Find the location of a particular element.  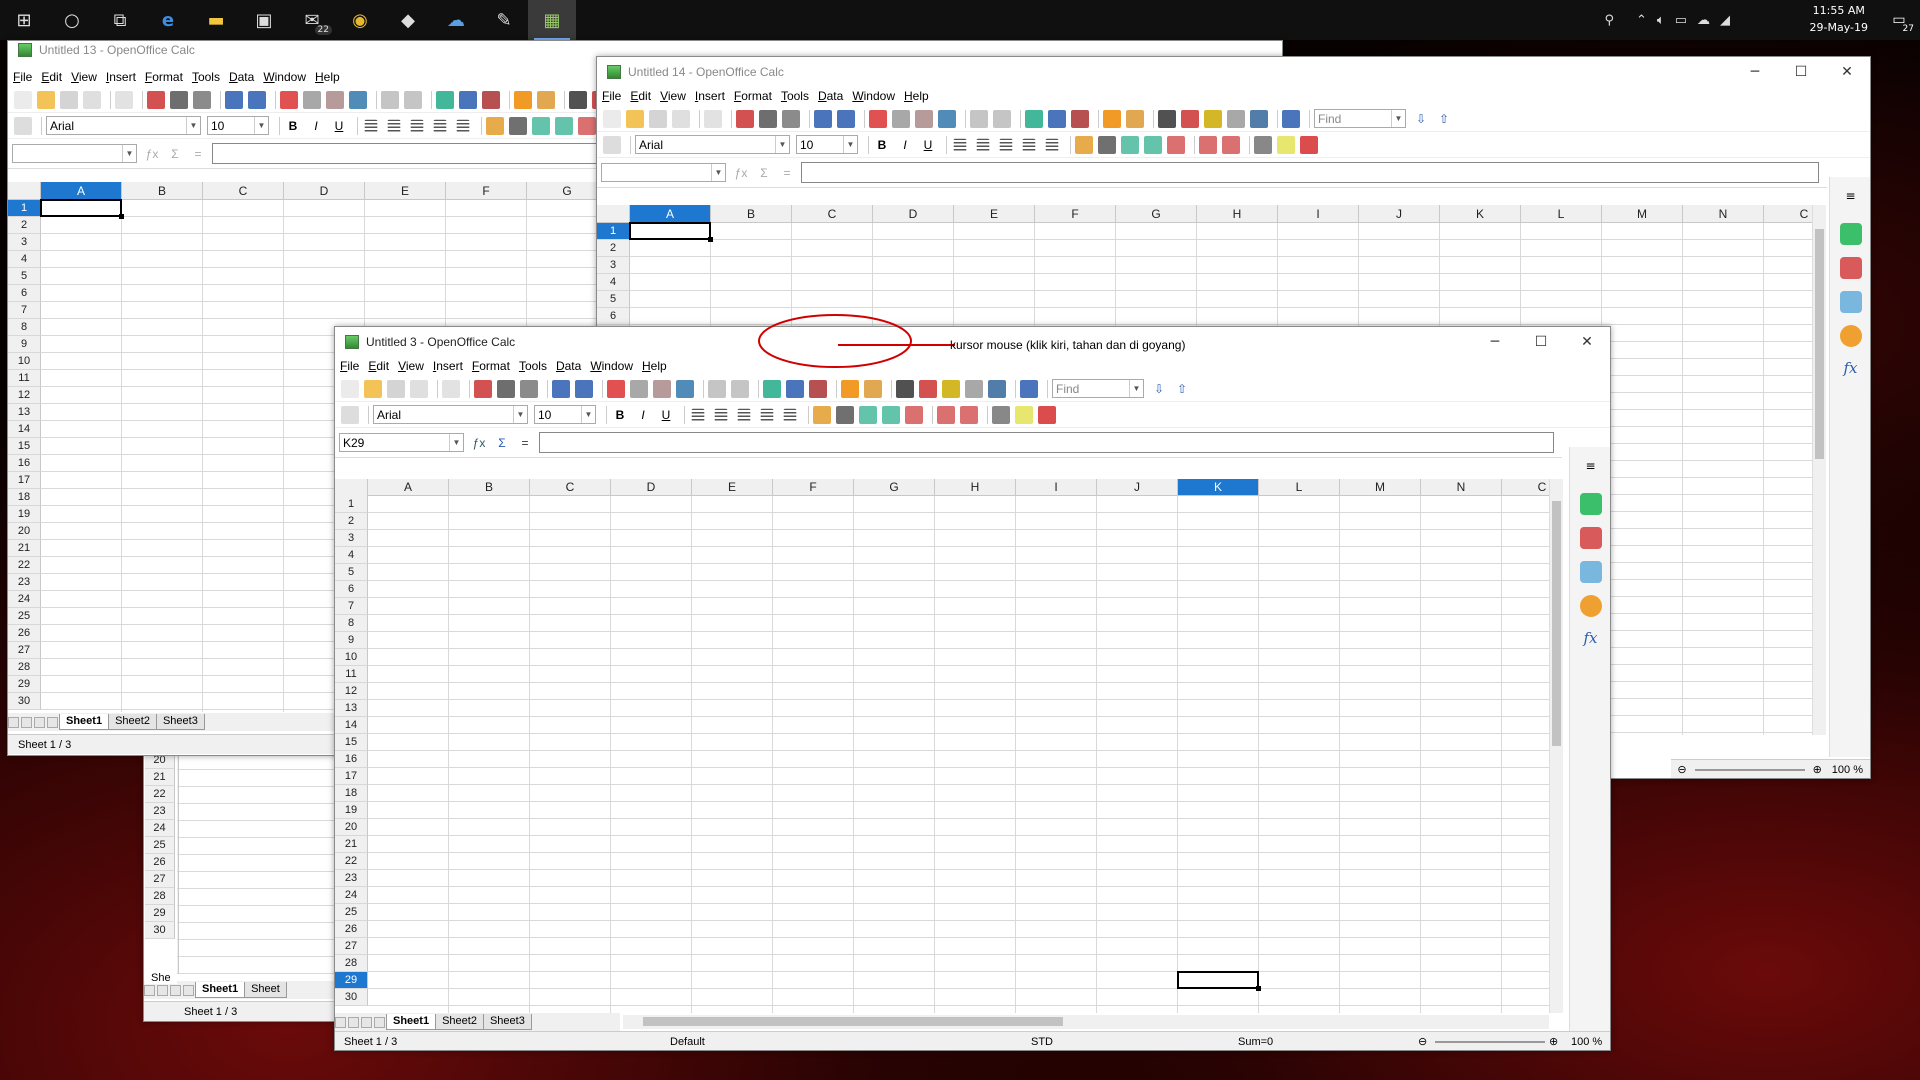

row-header: 24 is located at coordinates (160, 828).